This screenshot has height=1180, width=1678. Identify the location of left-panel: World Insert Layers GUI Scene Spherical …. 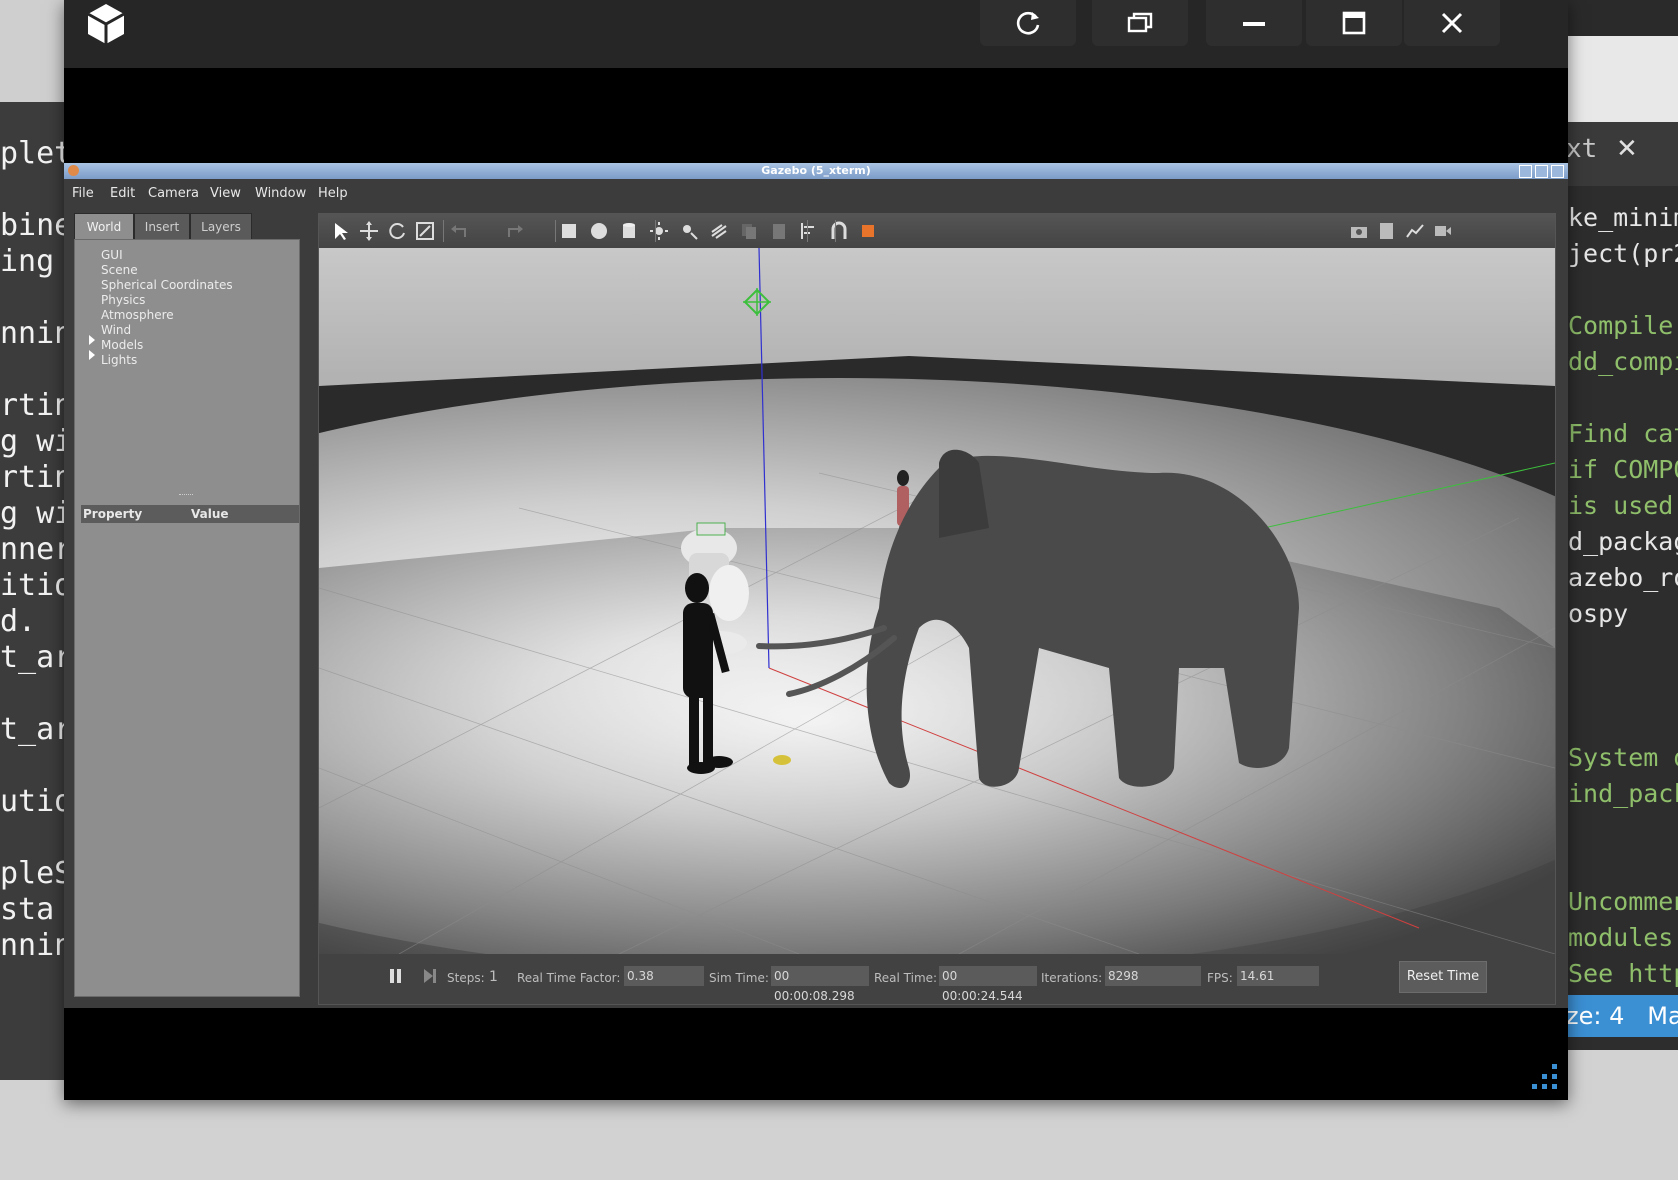
(187, 605).